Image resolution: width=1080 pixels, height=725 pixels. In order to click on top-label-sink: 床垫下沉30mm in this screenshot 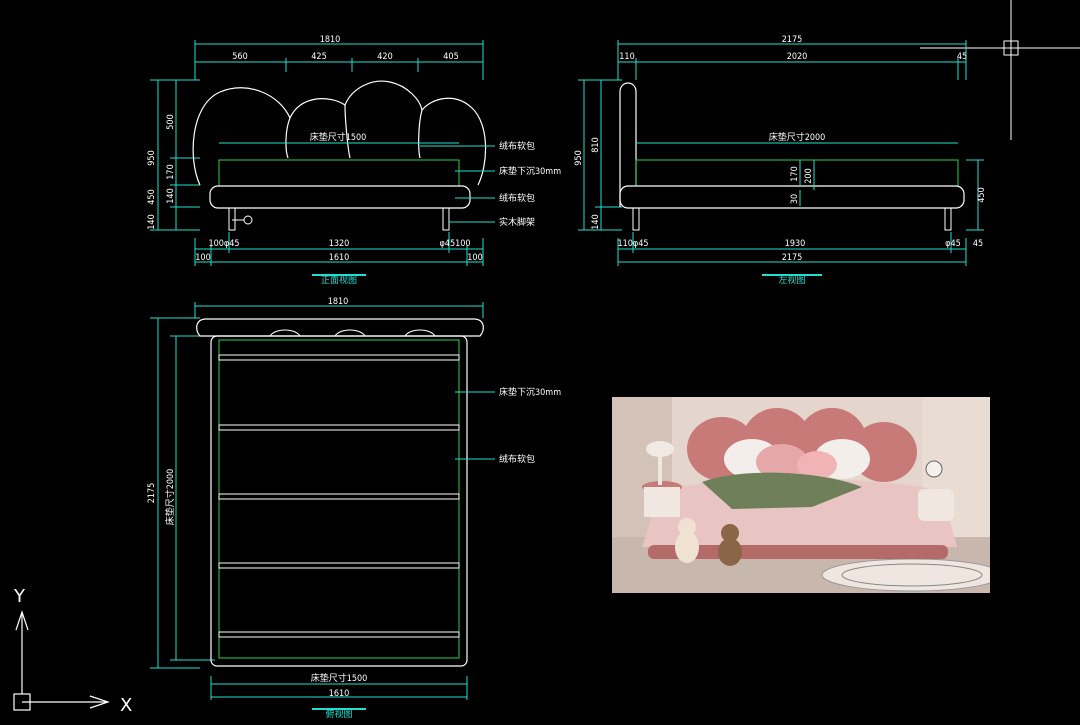, I will do `click(530, 392)`.